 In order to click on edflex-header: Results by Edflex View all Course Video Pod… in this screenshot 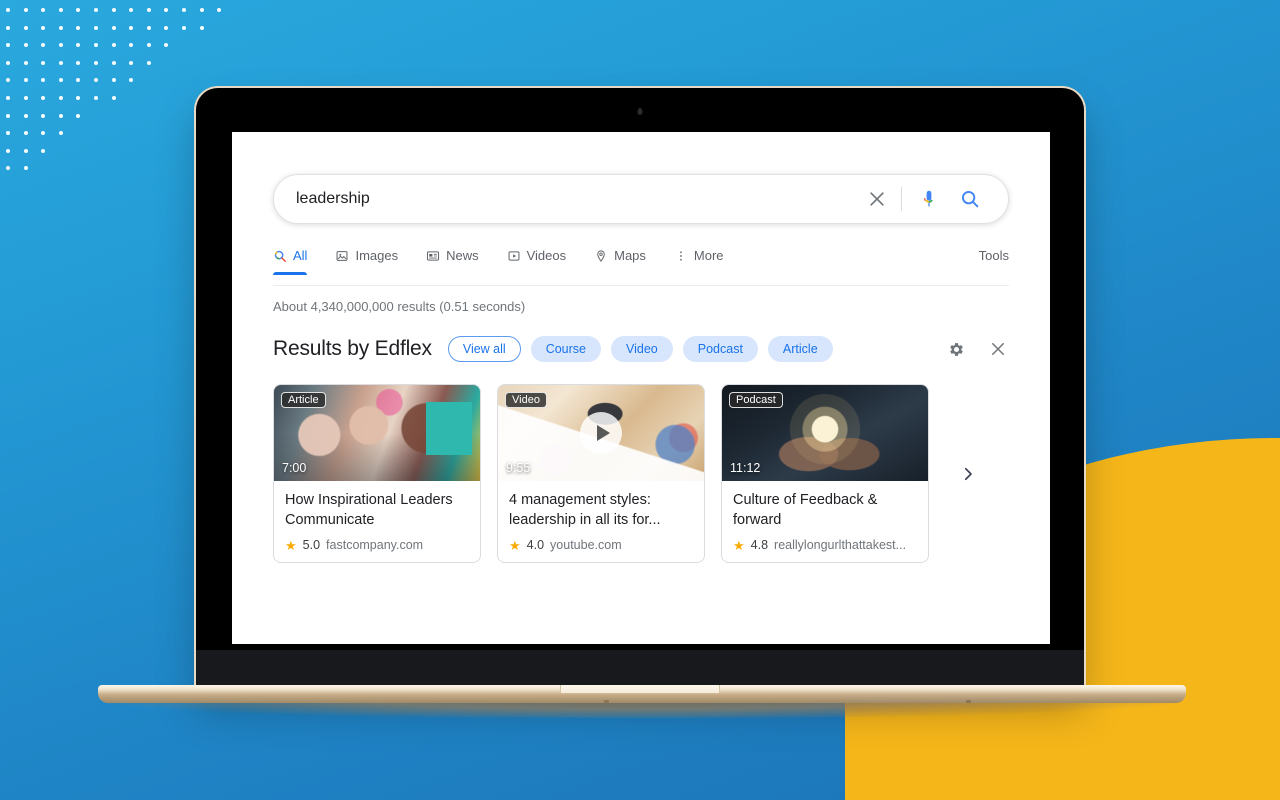, I will do `click(641, 349)`.